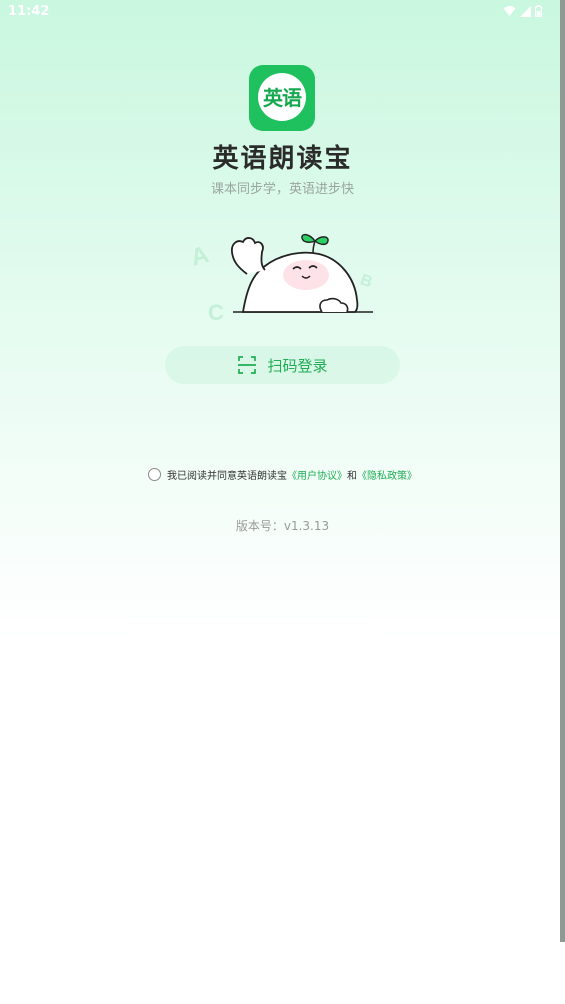  Describe the element at coordinates (247, 365) in the screenshot. I see `scan-icon` at that location.